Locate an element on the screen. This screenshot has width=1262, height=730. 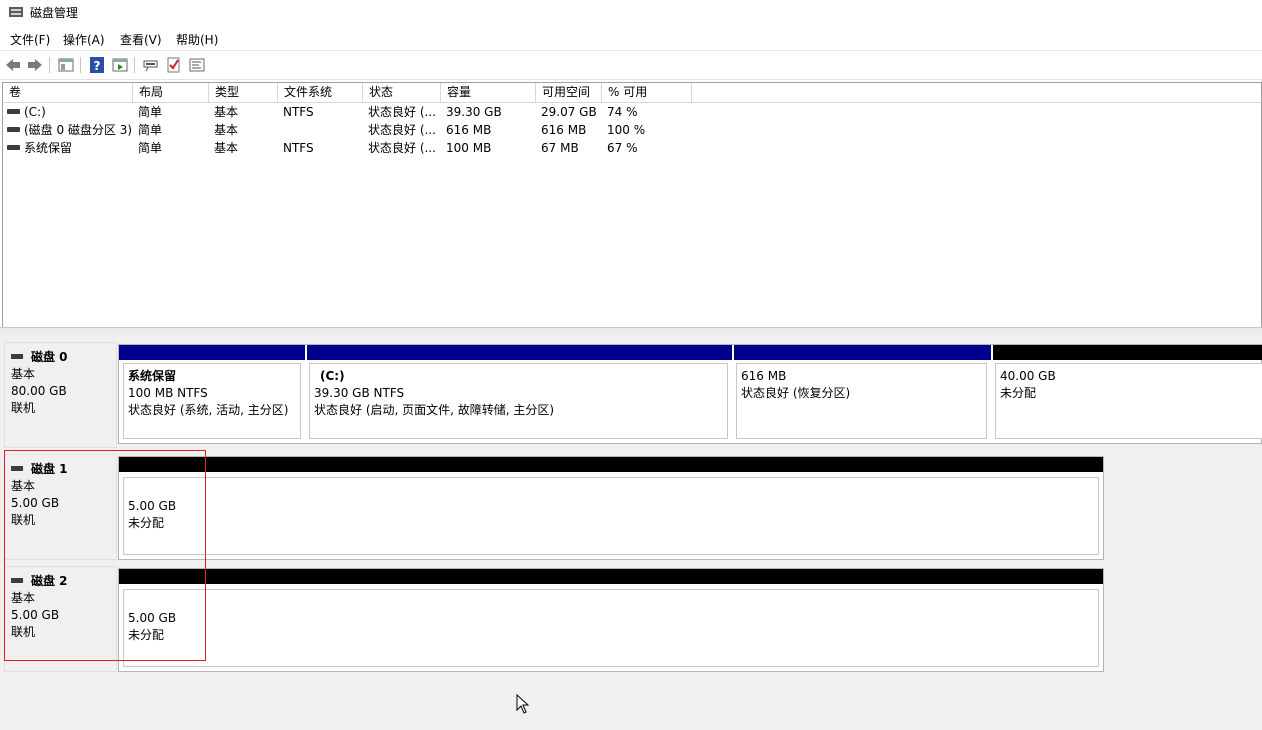
menu-file: 文件(F) is located at coordinates (30, 39).